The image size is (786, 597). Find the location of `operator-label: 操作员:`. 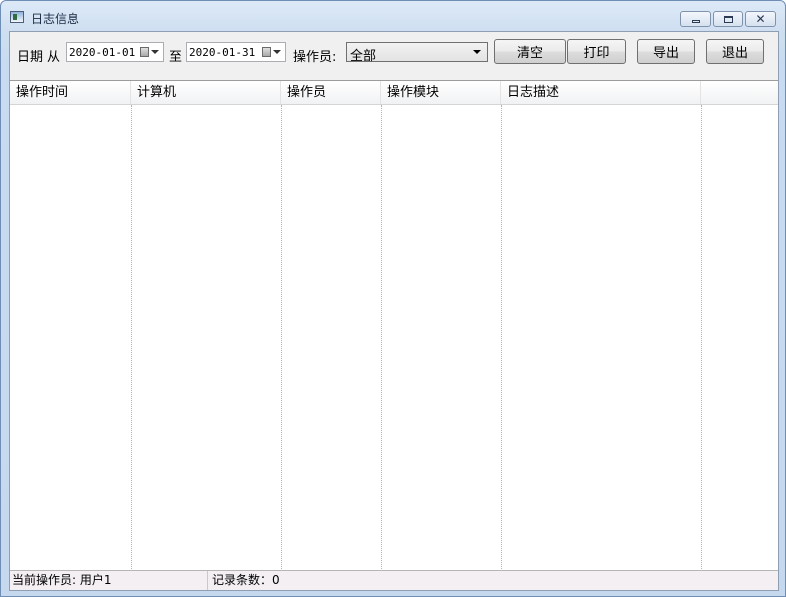

operator-label: 操作员: is located at coordinates (315, 57).